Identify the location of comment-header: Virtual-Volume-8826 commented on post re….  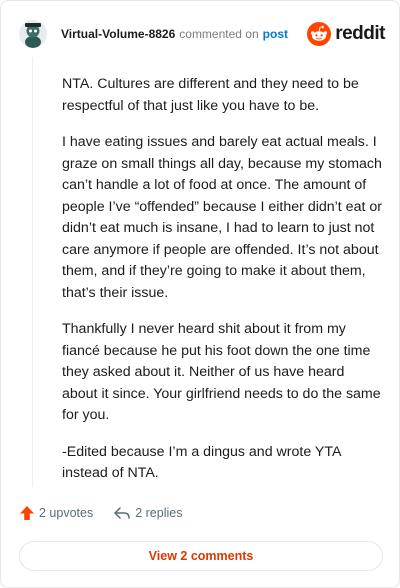
(202, 34).